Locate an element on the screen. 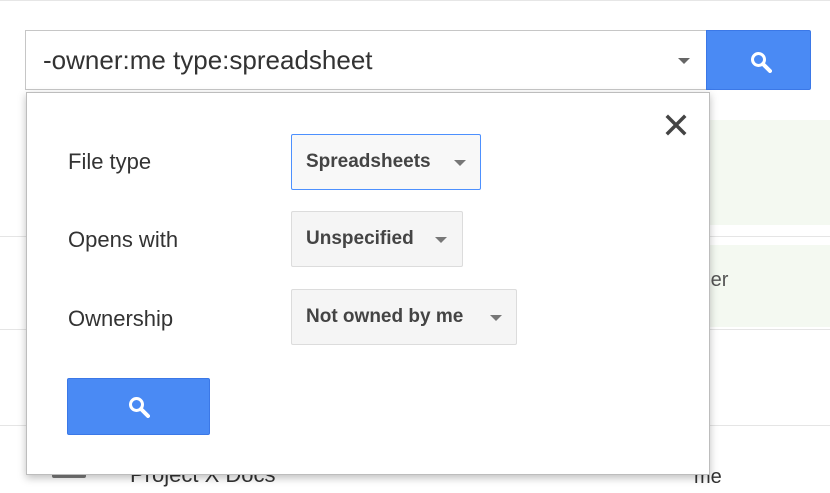  panel-search-button is located at coordinates (138, 406).